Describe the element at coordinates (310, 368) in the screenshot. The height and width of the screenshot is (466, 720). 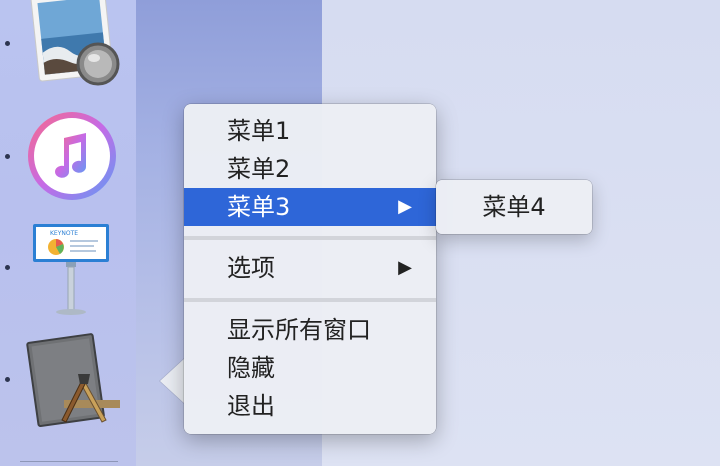
I see `menu-item-hide: 隐藏` at that location.